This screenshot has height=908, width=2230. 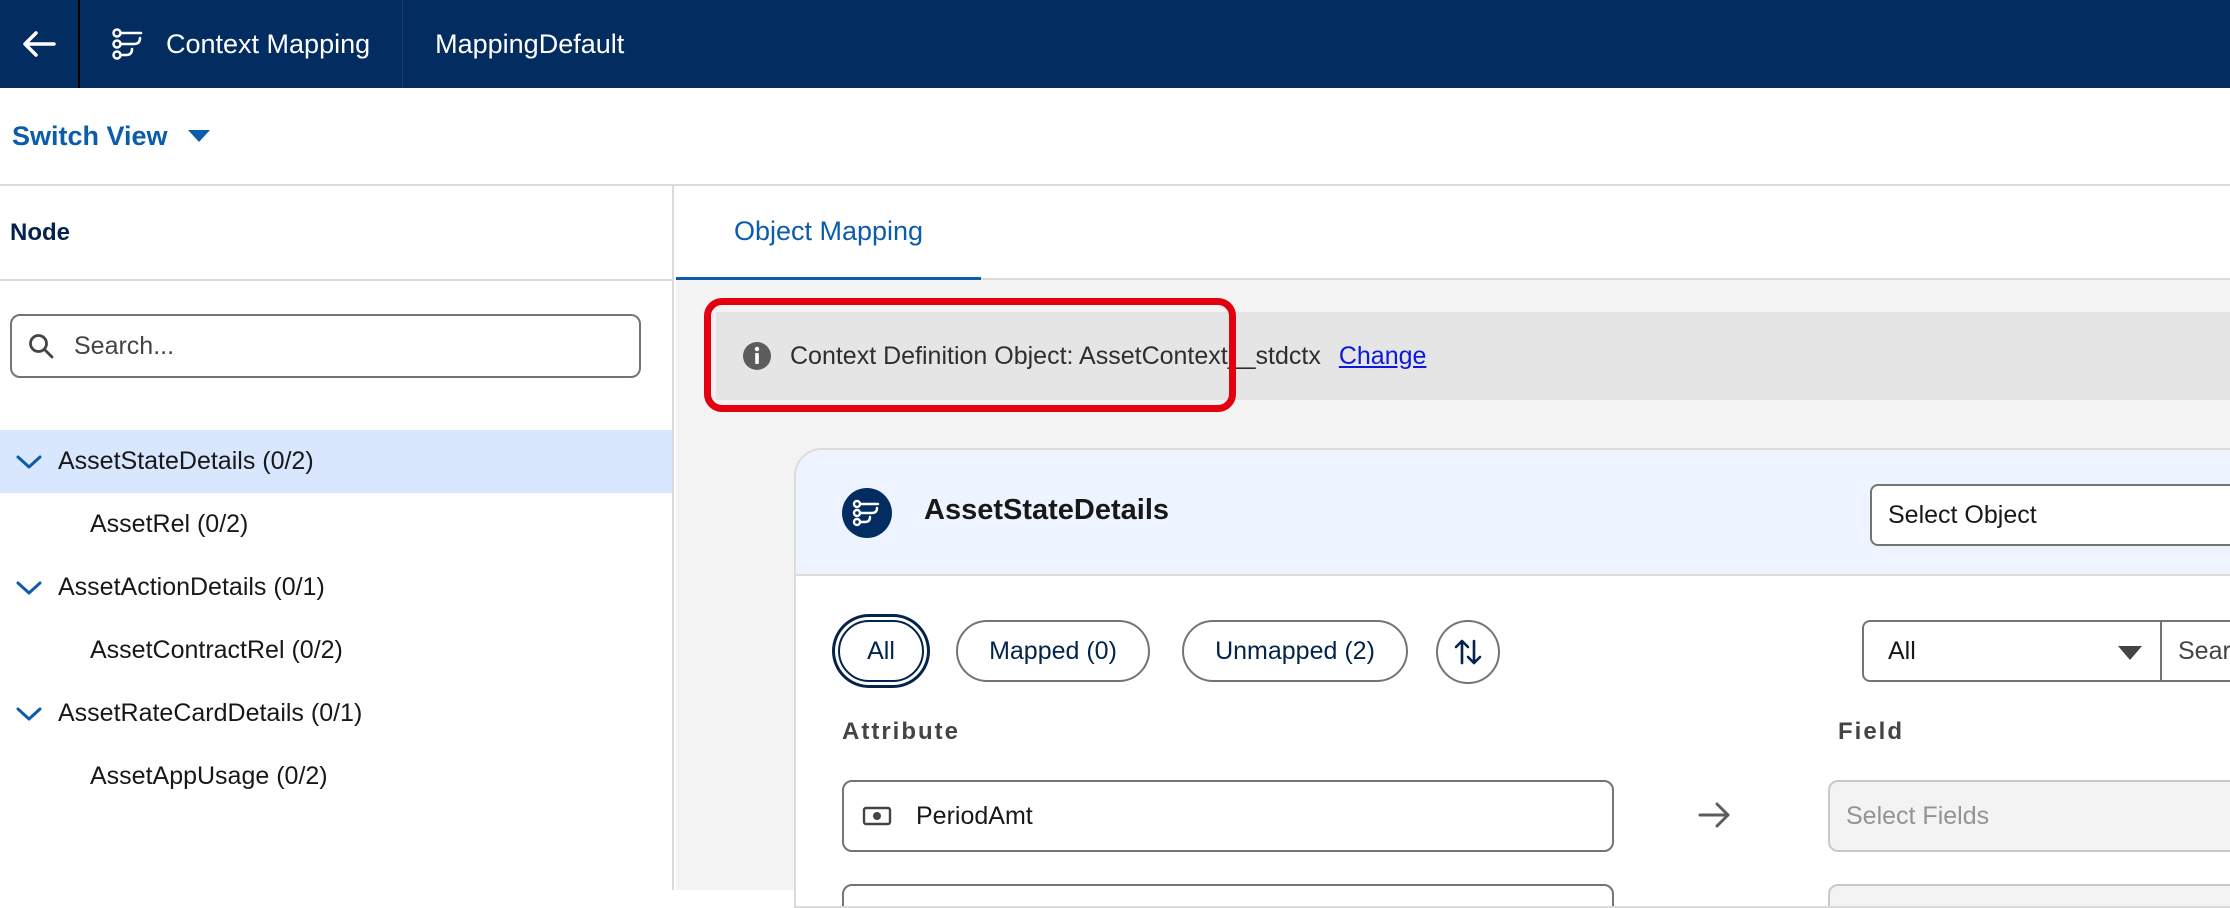 I want to click on node-search-field, so click(x=325, y=346).